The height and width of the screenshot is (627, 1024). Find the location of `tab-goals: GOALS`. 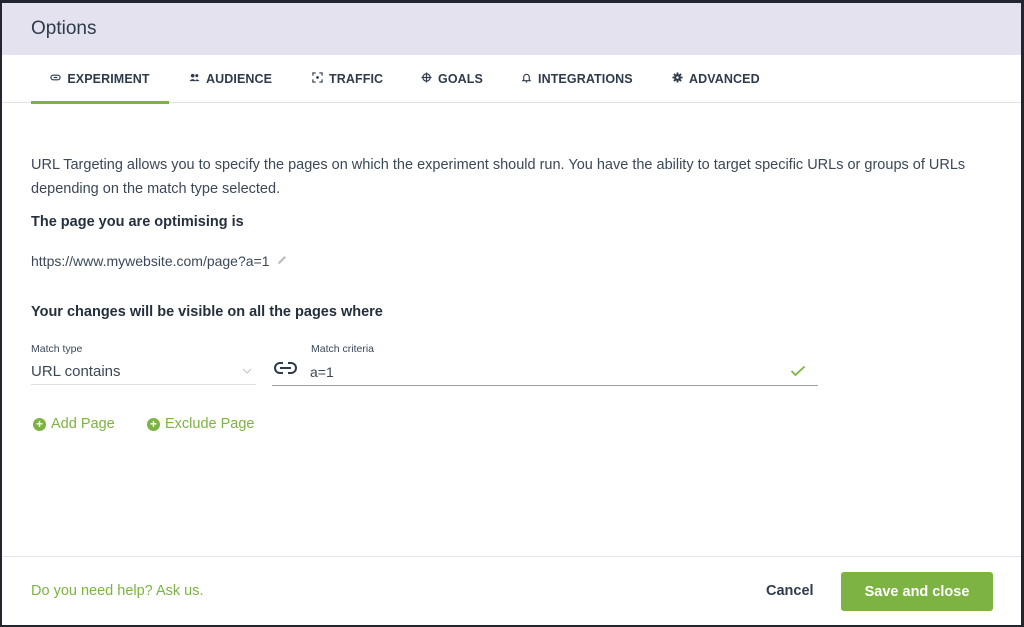

tab-goals: GOALS is located at coordinates (452, 79).